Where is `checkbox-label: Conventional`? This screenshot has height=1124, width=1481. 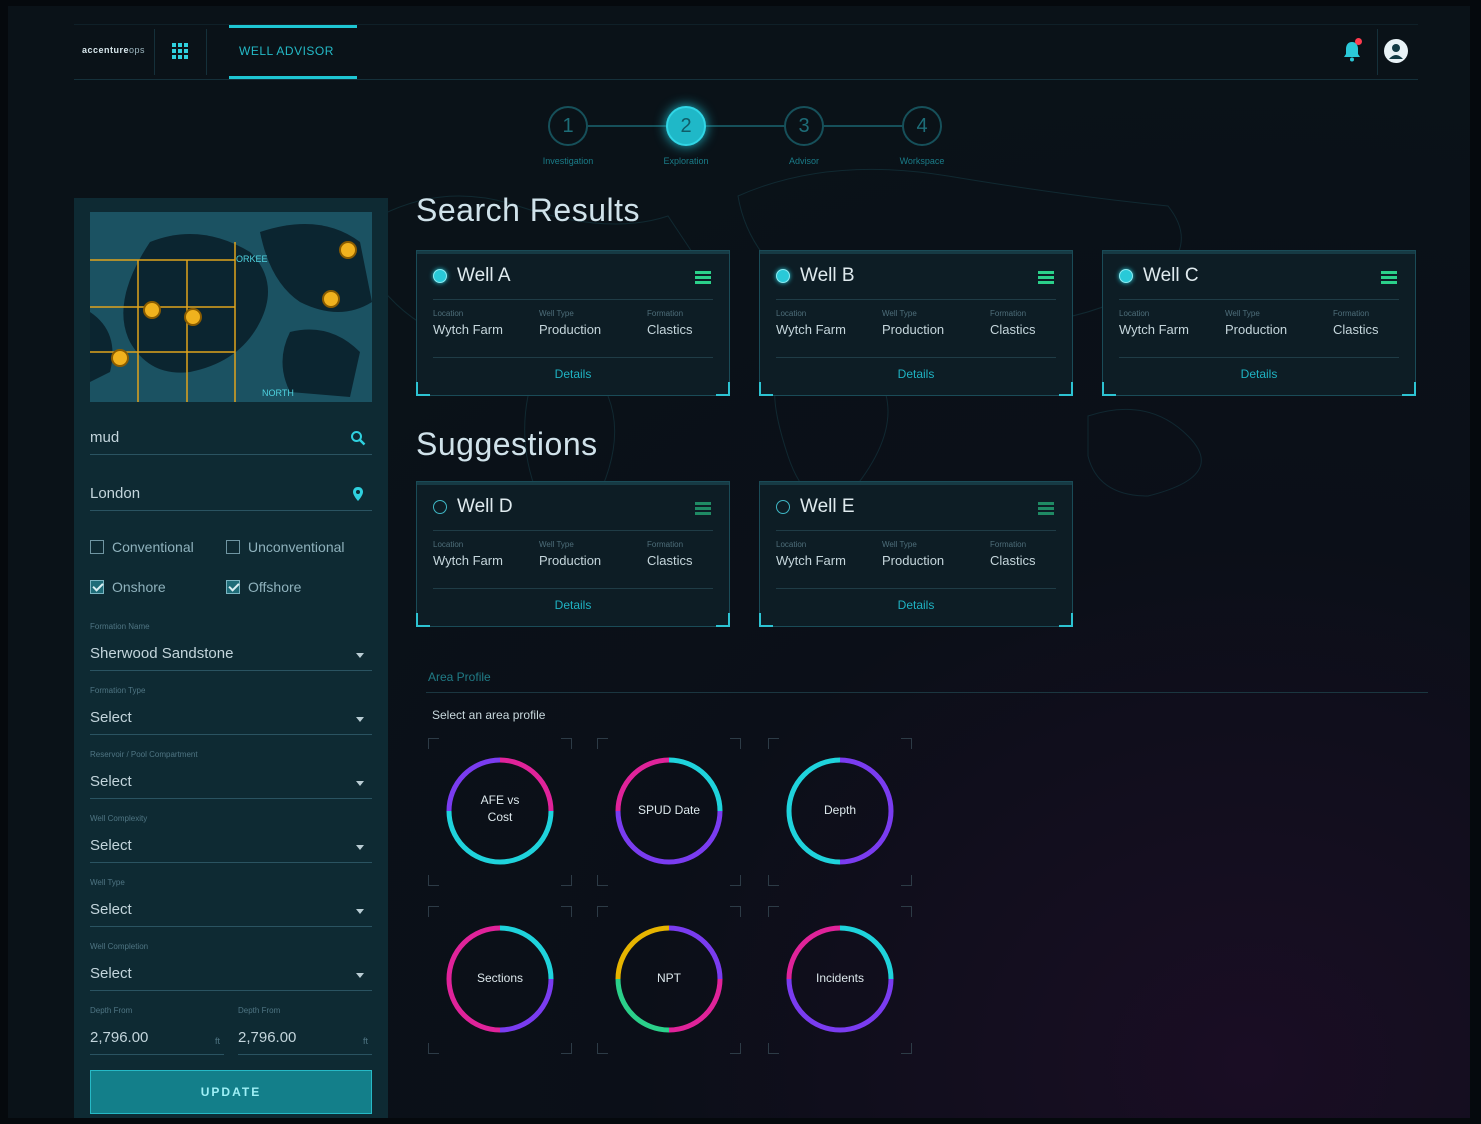 checkbox-label: Conventional is located at coordinates (153, 547).